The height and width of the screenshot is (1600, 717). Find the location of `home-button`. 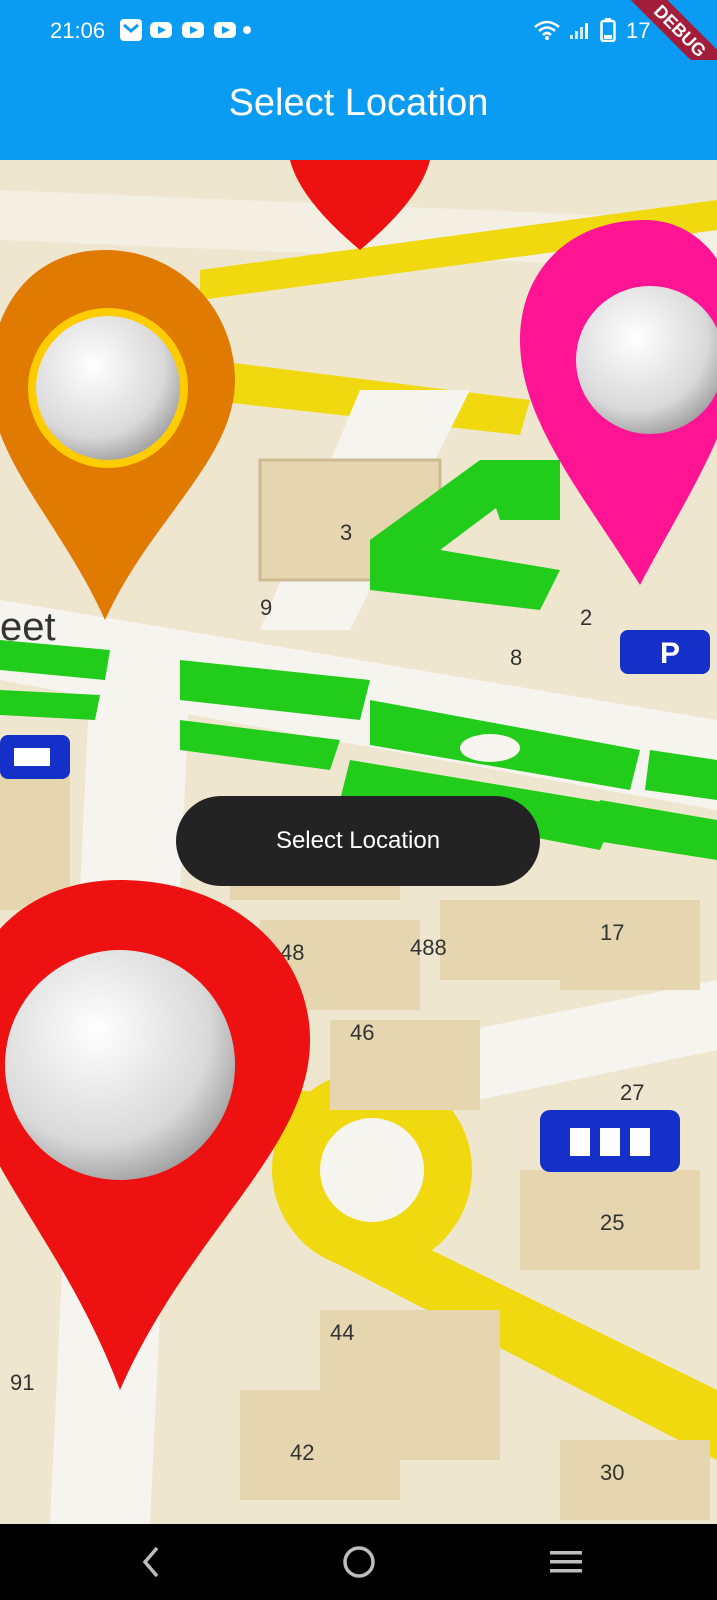

home-button is located at coordinates (359, 1562).